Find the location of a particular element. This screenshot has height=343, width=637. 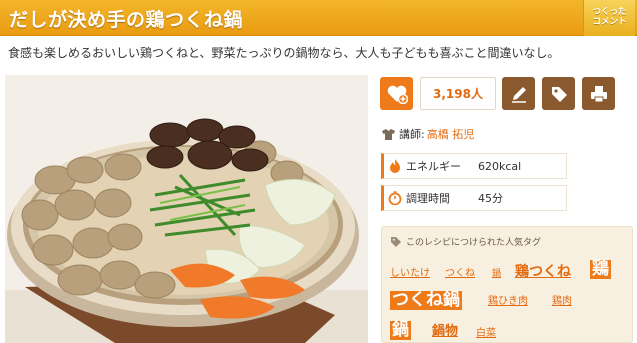

tag-link: 鶏ひき肉 is located at coordinates (508, 302).